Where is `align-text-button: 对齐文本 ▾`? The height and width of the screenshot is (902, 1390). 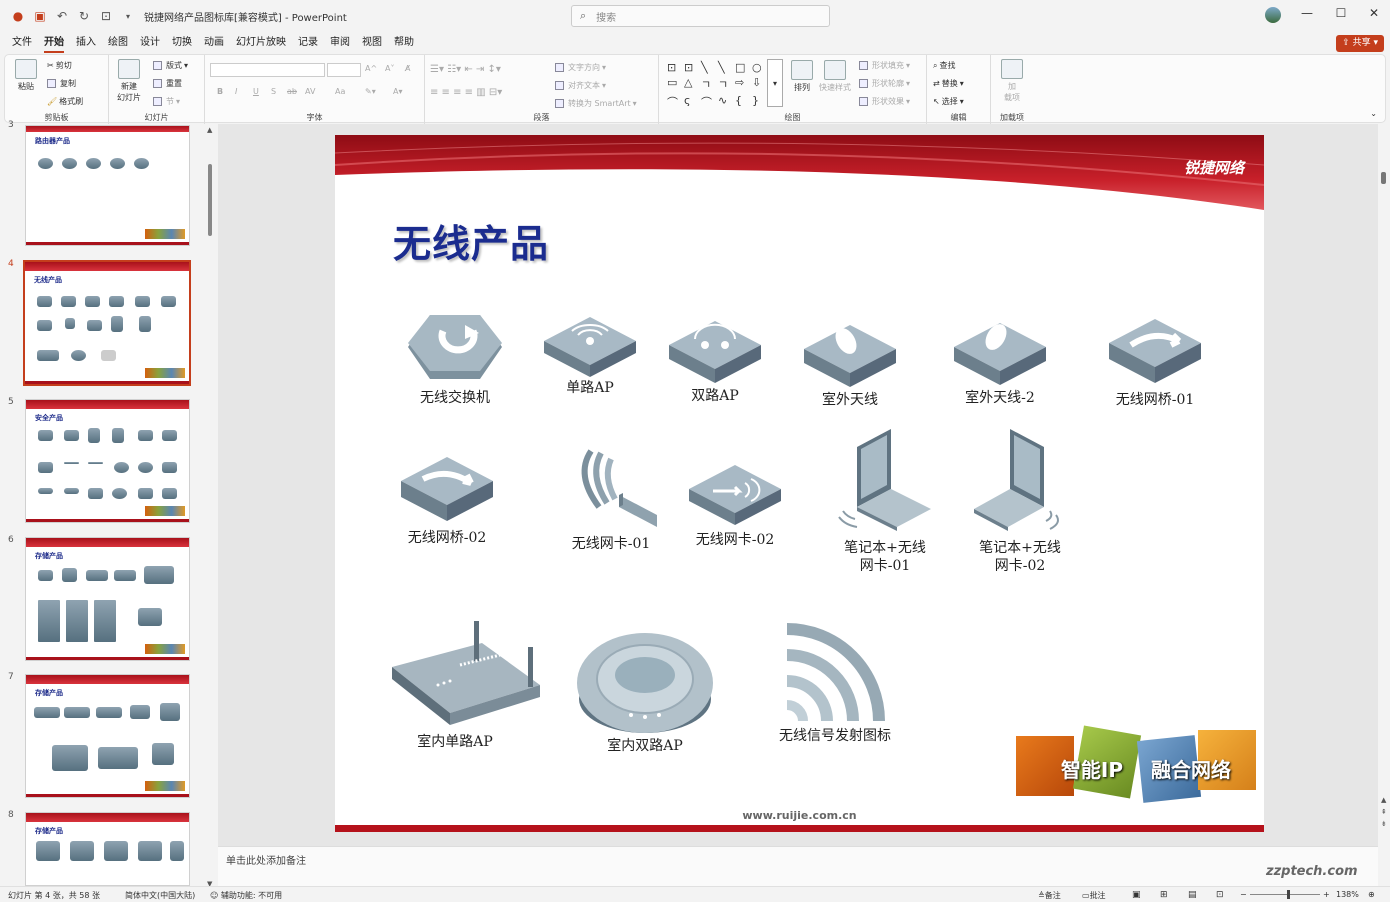
align-text-button: 对齐文本 ▾ is located at coordinates (580, 85).